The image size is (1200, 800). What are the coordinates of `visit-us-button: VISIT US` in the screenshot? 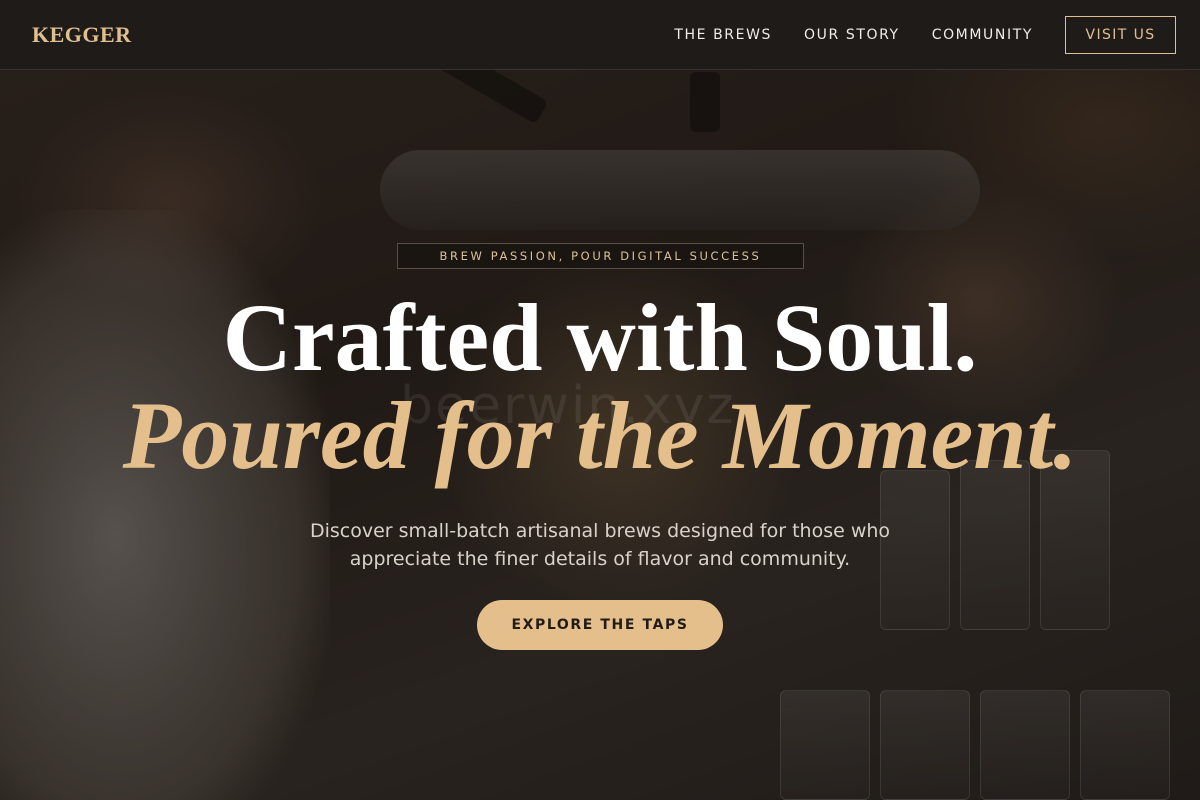 It's located at (1120, 34).